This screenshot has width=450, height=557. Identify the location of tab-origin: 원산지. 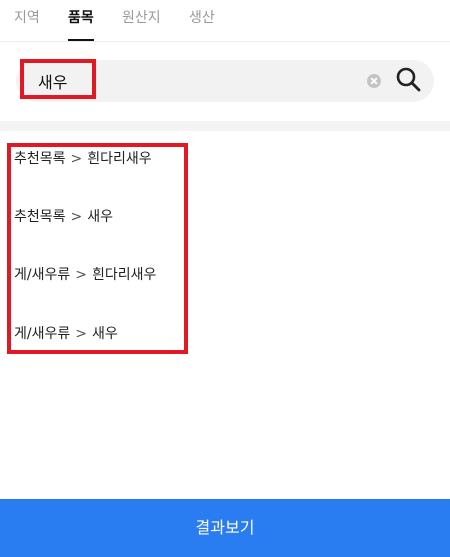
(141, 24).